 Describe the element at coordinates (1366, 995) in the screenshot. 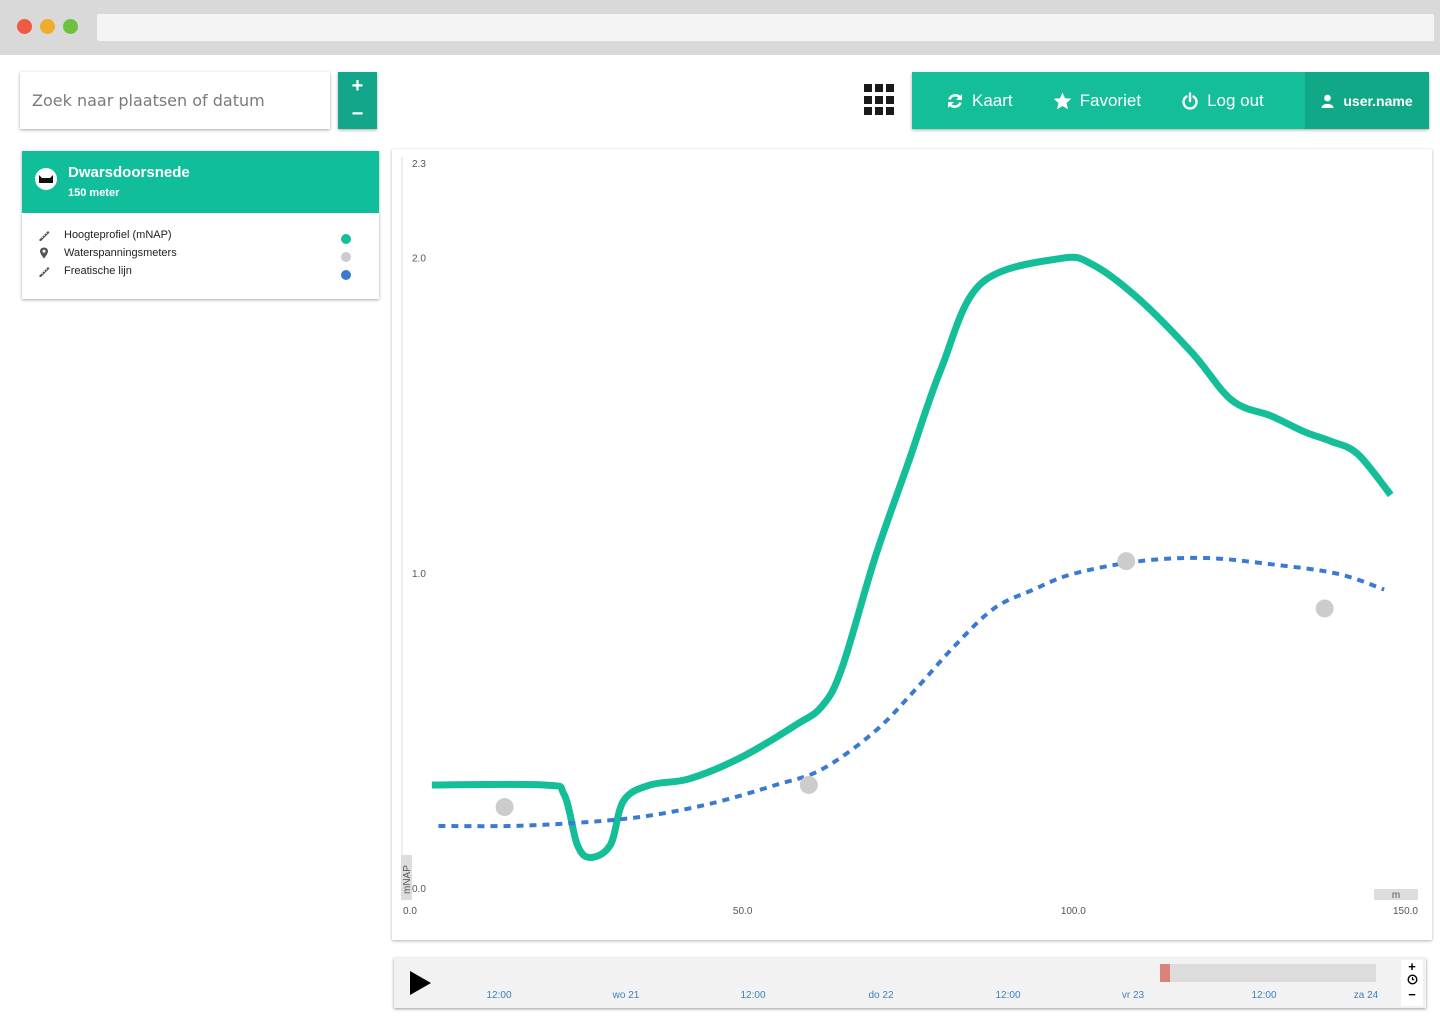

I see `timeline-label: za 24` at that location.